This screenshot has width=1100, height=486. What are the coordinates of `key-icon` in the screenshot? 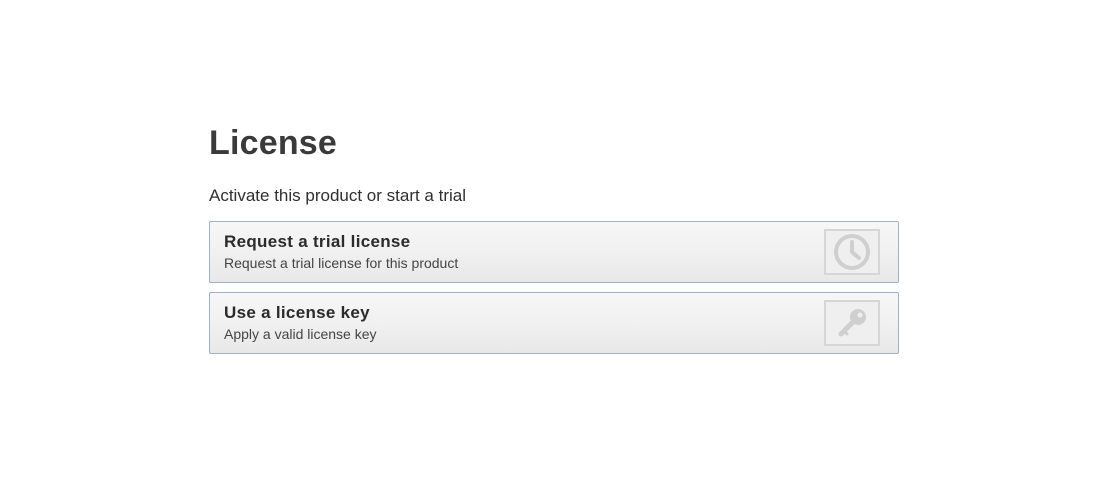 It's located at (852, 323).